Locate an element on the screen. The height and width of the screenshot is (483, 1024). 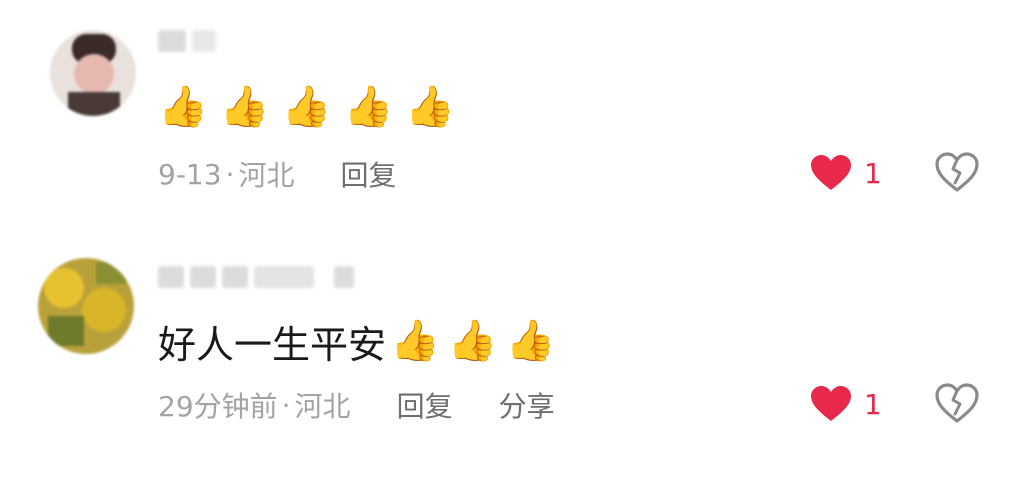
emoji-row: 👍 👍 👍 👍 👍 is located at coordinates (306, 107).